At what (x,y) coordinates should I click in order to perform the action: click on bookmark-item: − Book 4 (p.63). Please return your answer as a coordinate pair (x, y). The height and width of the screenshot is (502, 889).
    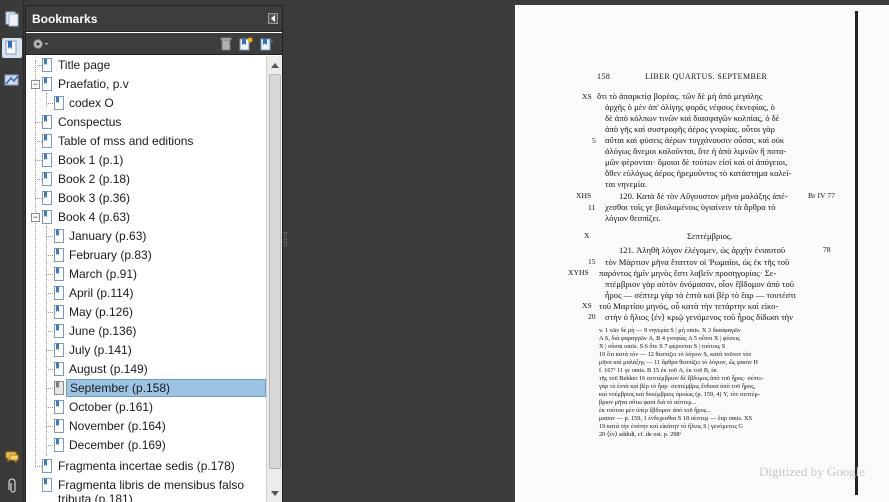
    Looking at the image, I should click on (146, 217).